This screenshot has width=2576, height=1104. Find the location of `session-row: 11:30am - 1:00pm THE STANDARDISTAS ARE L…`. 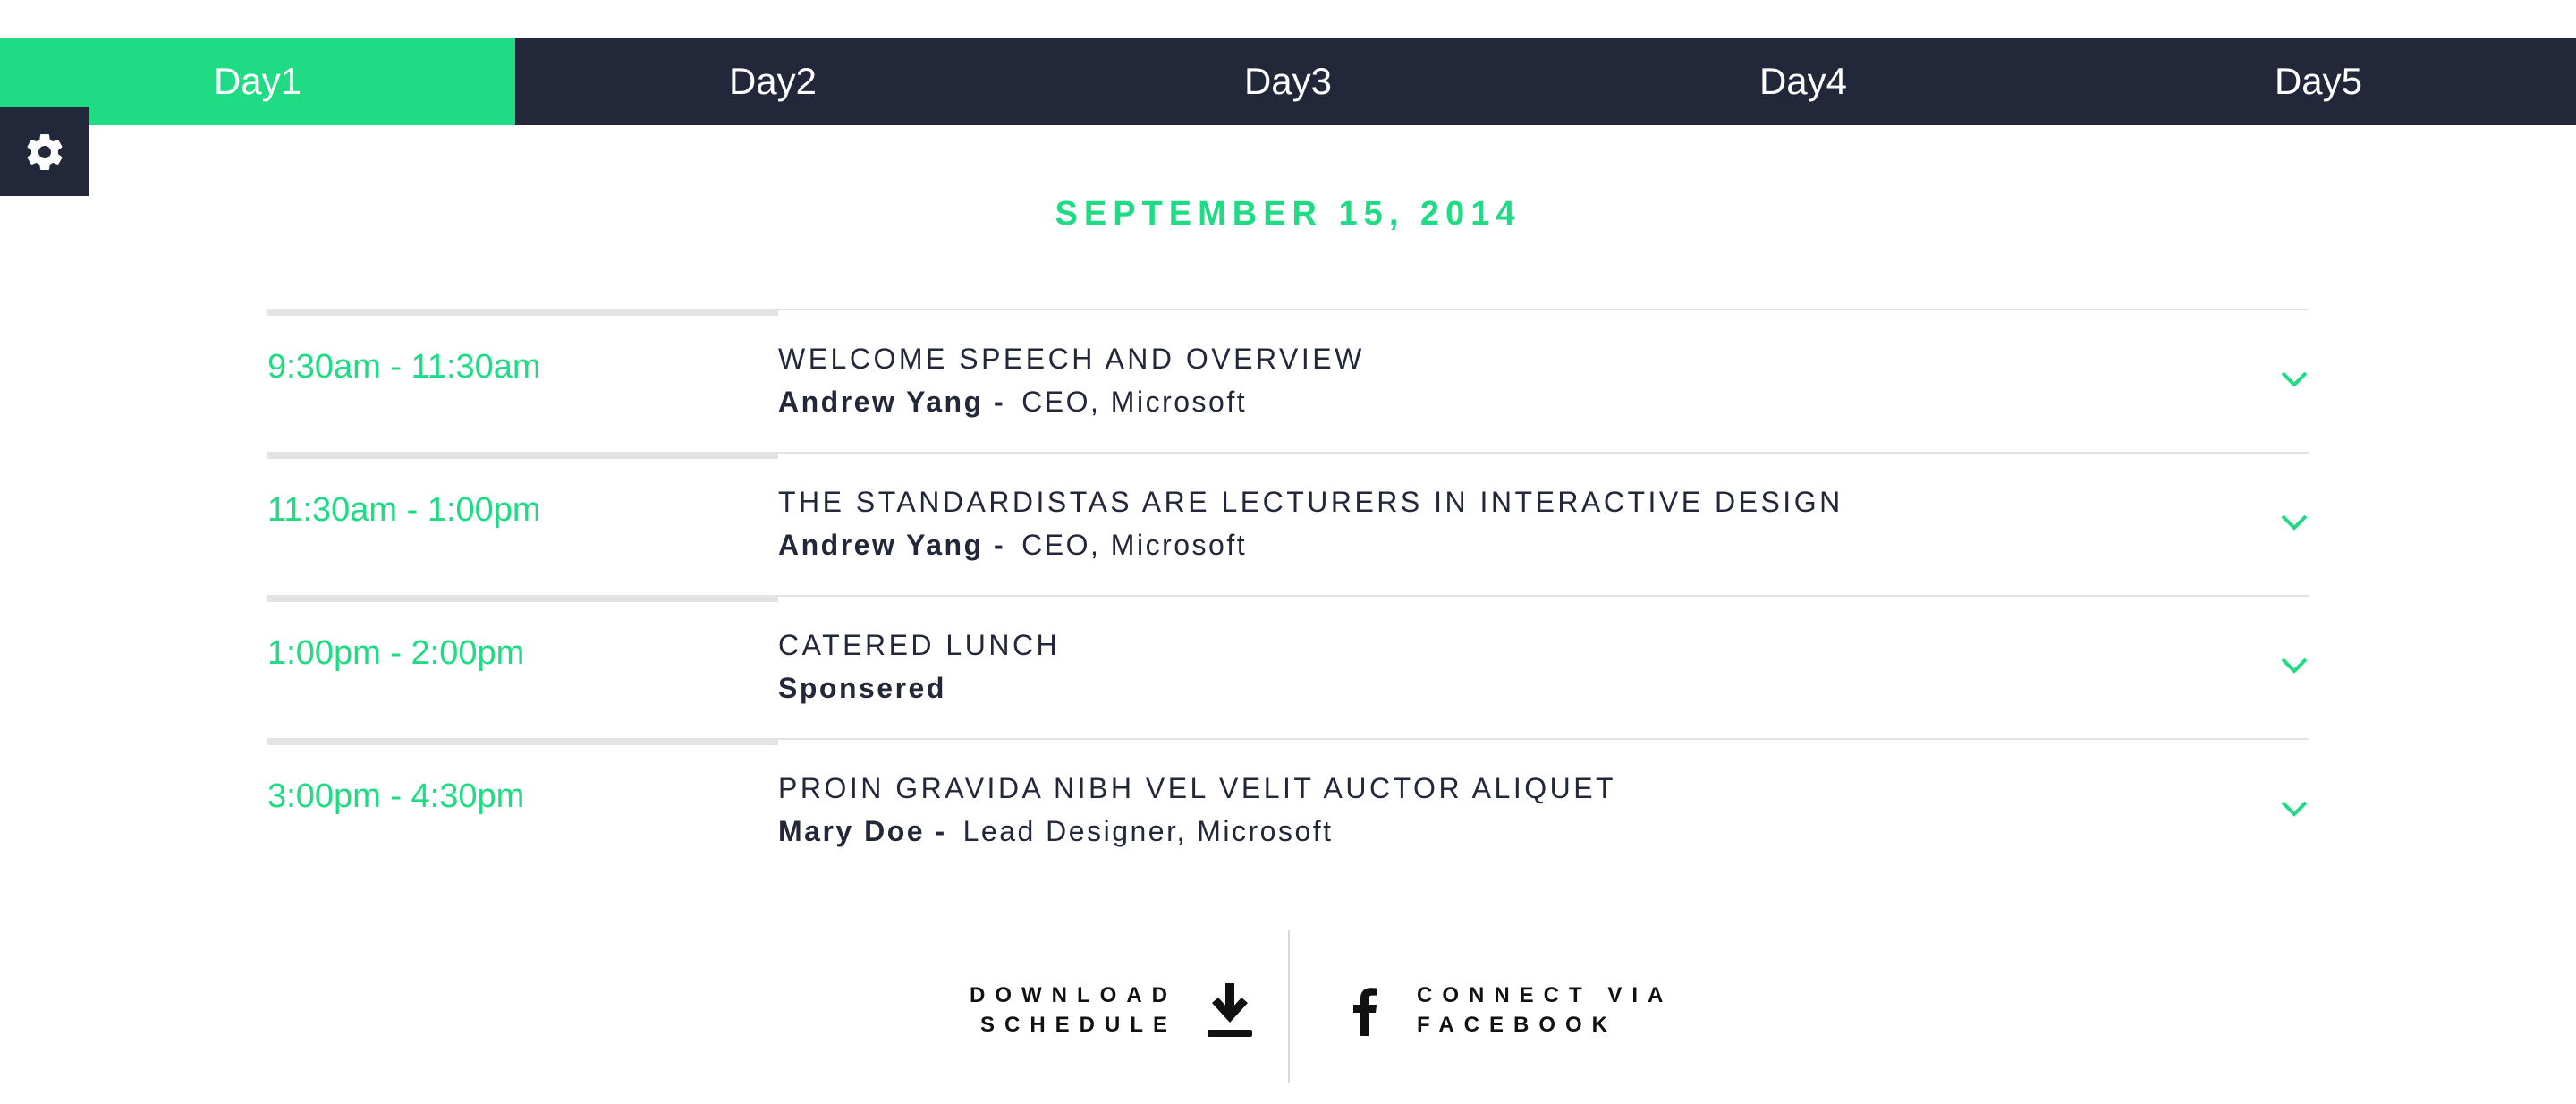

session-row: 11:30am - 1:00pm THE STANDARDISTAS ARE L… is located at coordinates (1288, 523).